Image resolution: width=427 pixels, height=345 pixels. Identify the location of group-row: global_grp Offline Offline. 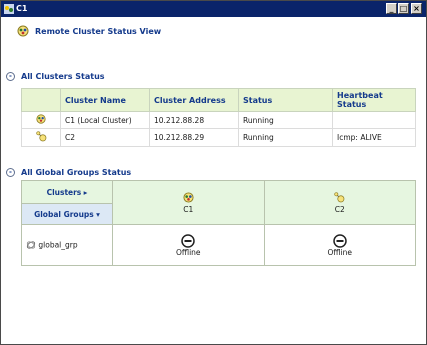
(218, 245).